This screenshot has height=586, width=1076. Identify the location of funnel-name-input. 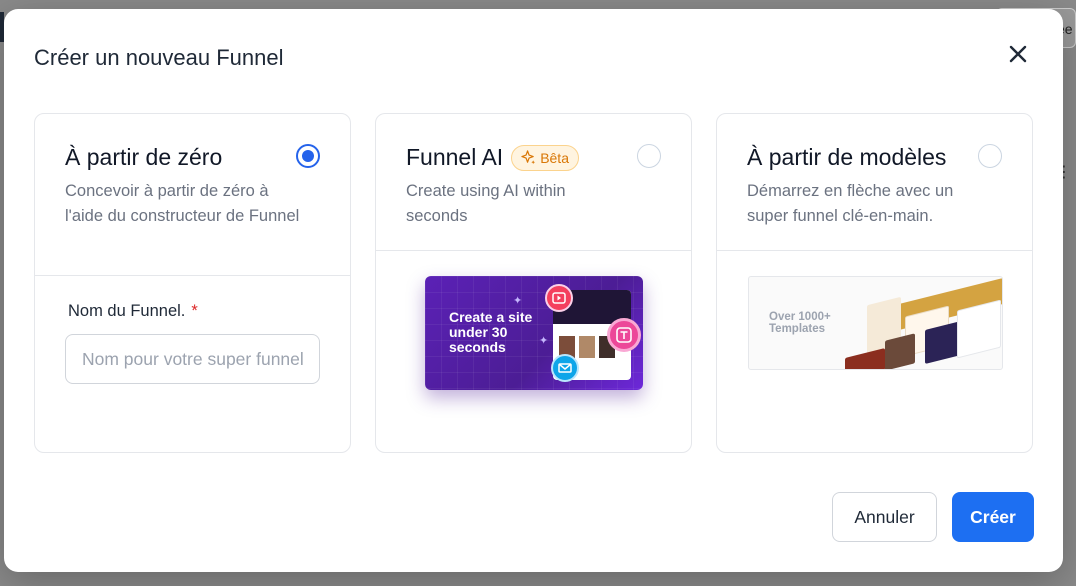
(192, 359).